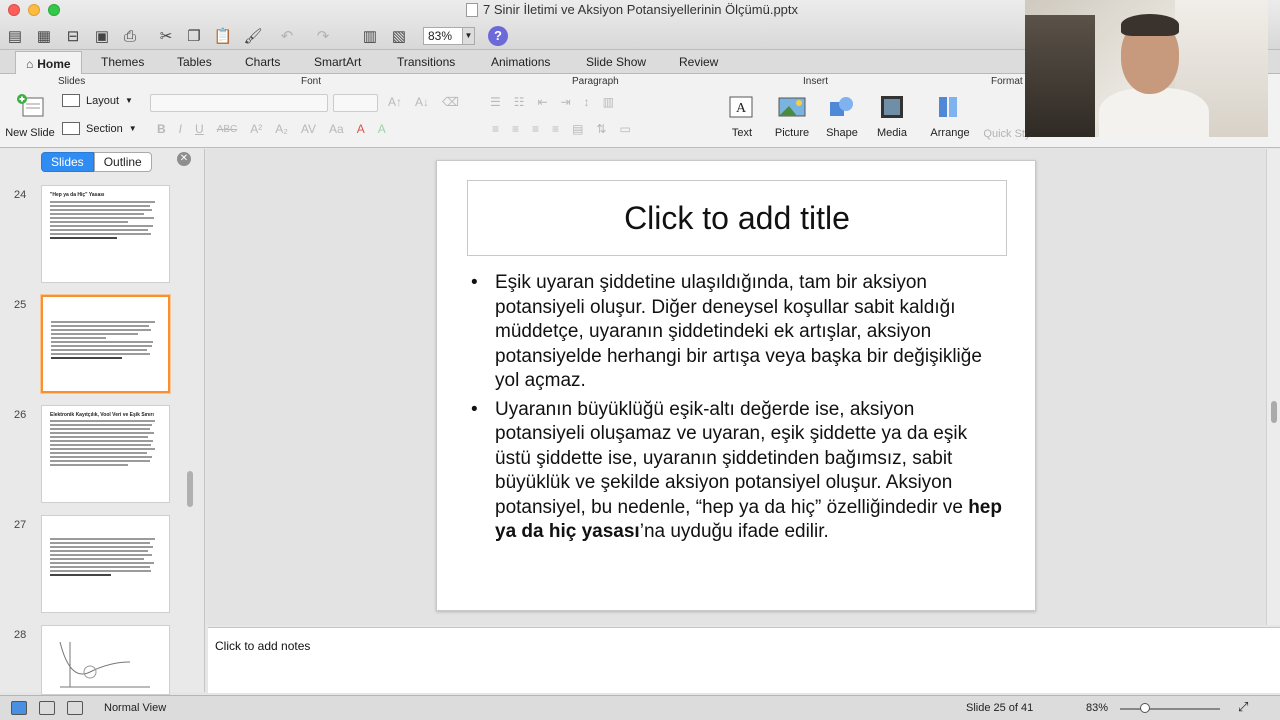 This screenshot has height=720, width=1280. I want to click on paste-icon: 📋, so click(223, 36).